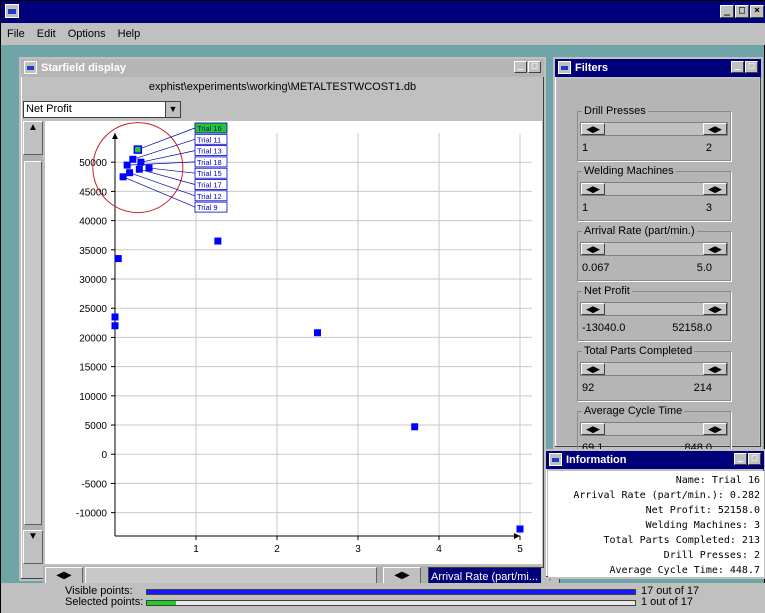 The image size is (765, 613). Describe the element at coordinates (708, 208) in the screenshot. I see `filter-max-value: 3` at that location.